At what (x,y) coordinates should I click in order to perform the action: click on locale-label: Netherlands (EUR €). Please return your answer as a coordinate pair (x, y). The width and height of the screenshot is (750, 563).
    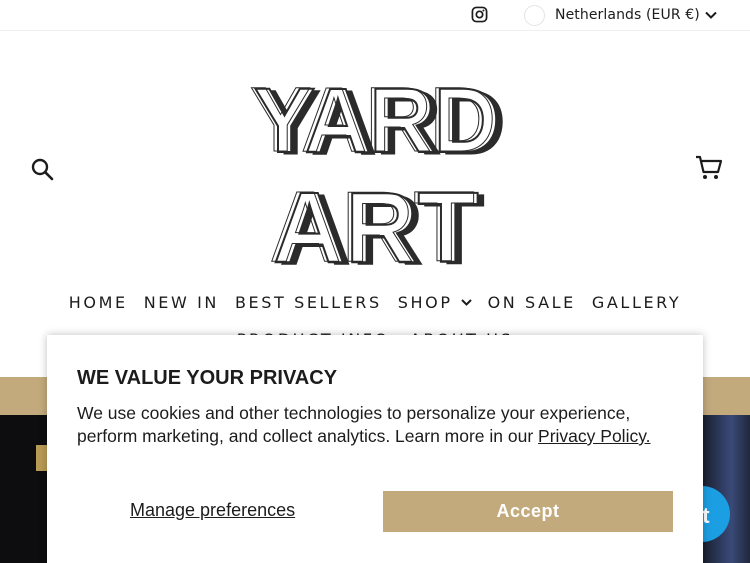
    Looking at the image, I should click on (627, 15).